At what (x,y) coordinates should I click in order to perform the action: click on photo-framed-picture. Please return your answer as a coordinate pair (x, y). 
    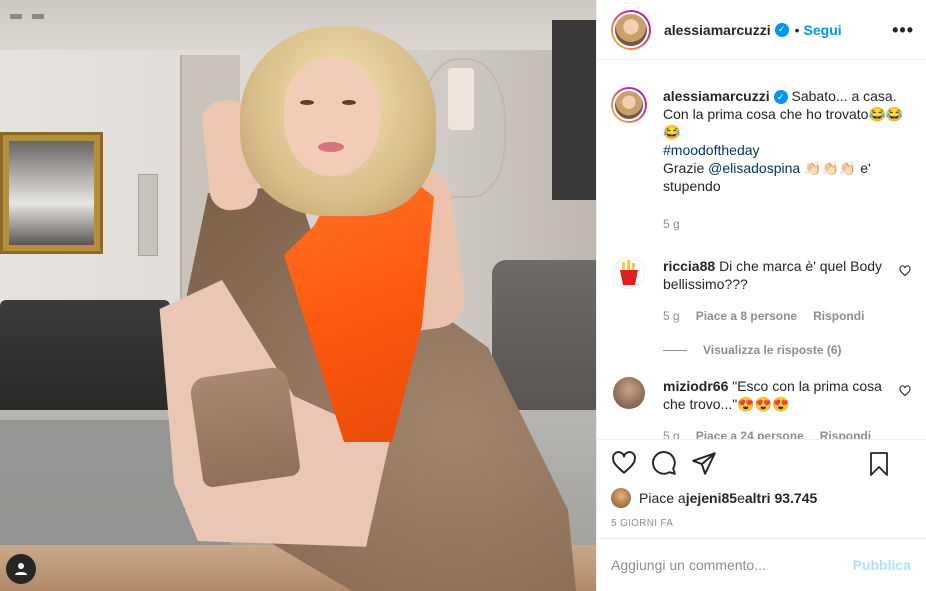
    Looking at the image, I should click on (51, 193).